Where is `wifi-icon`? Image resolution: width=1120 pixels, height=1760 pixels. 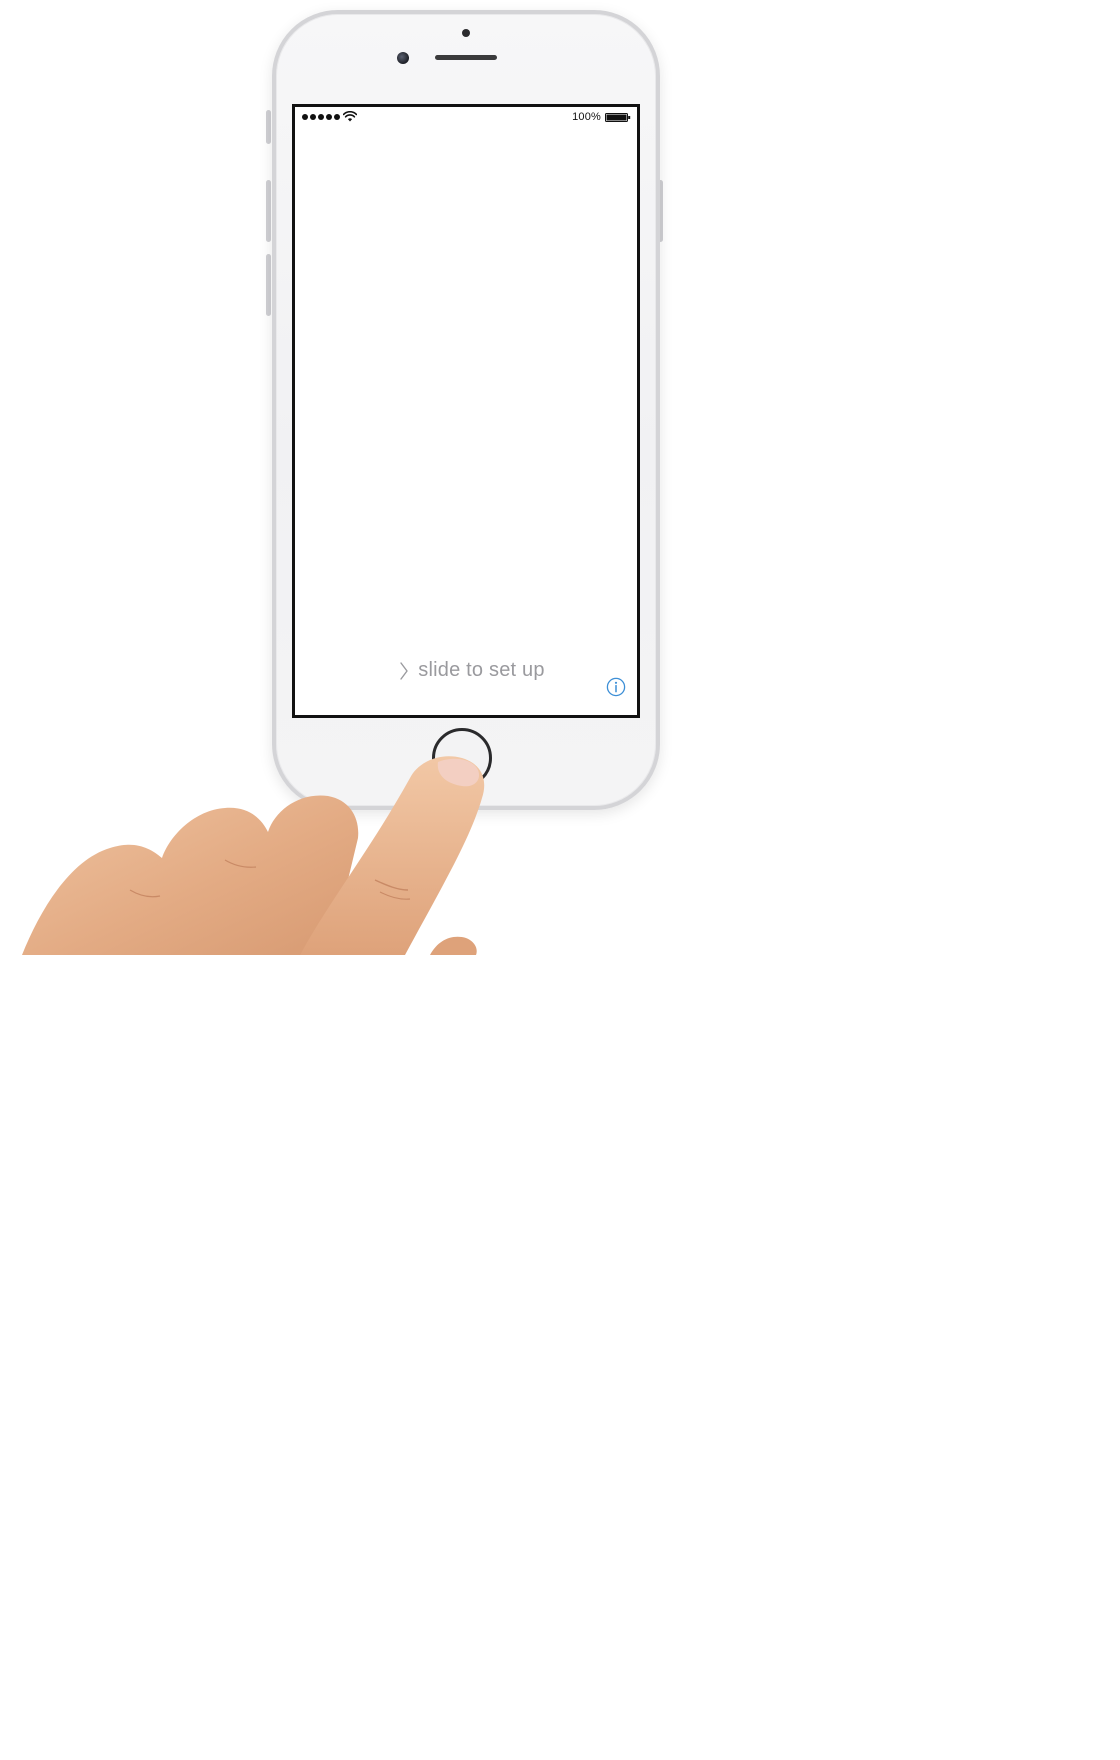
wifi-icon is located at coordinates (350, 116).